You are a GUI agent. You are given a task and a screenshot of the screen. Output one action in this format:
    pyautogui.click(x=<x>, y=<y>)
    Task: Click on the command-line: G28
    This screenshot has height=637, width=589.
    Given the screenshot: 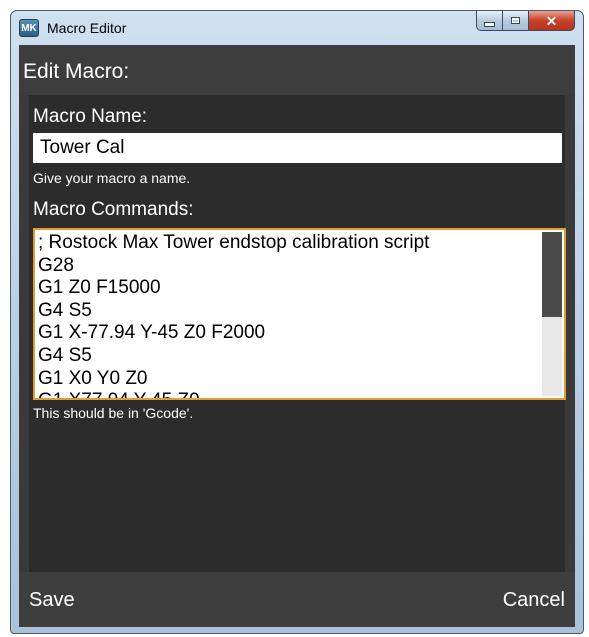 What is the action you would take?
    pyautogui.click(x=56, y=265)
    